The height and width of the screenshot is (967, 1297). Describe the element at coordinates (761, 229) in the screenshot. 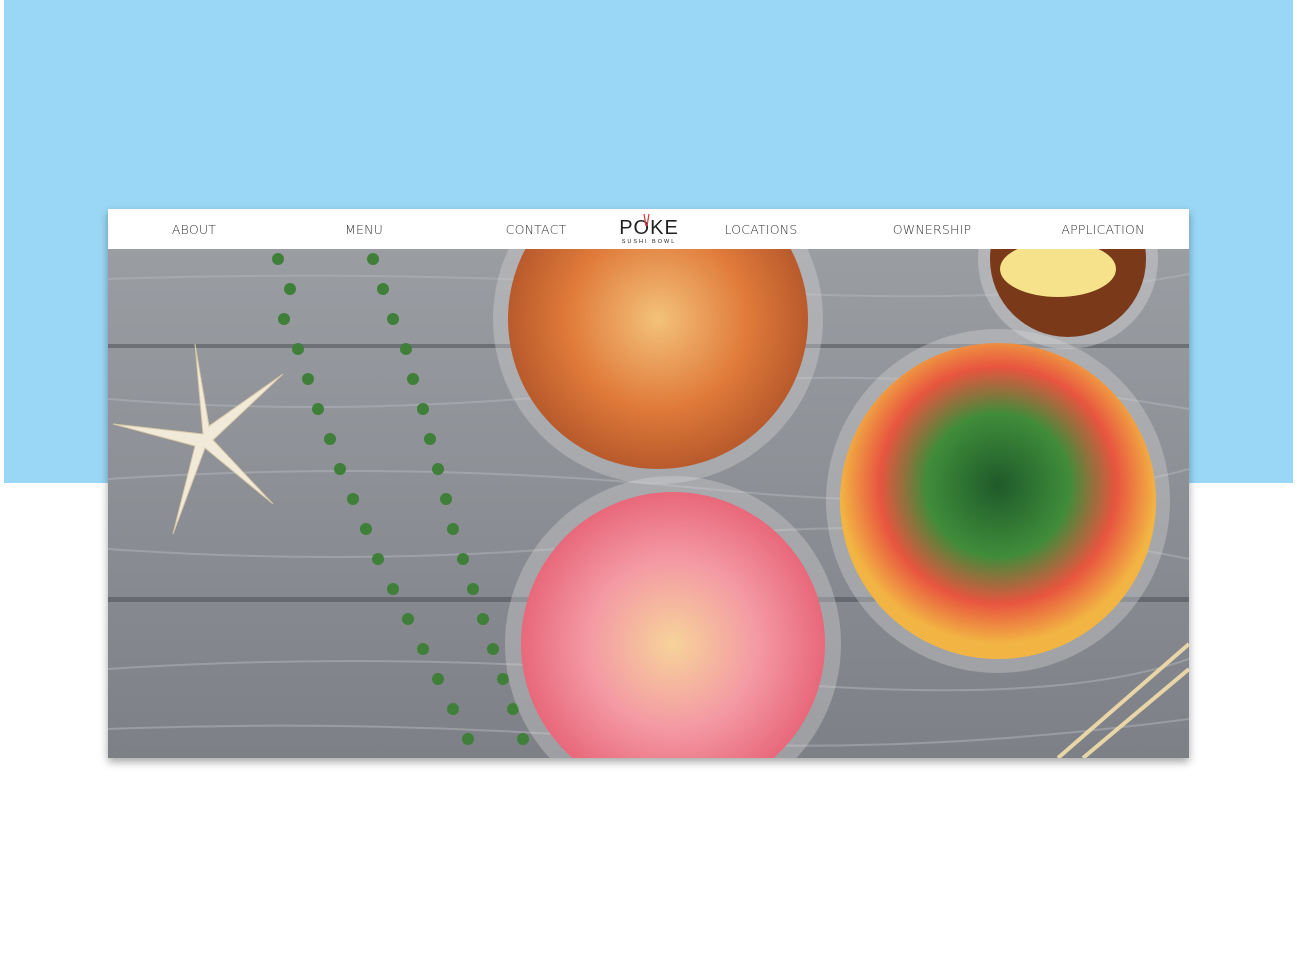

I see `nav-locations: LOCATIONS` at that location.